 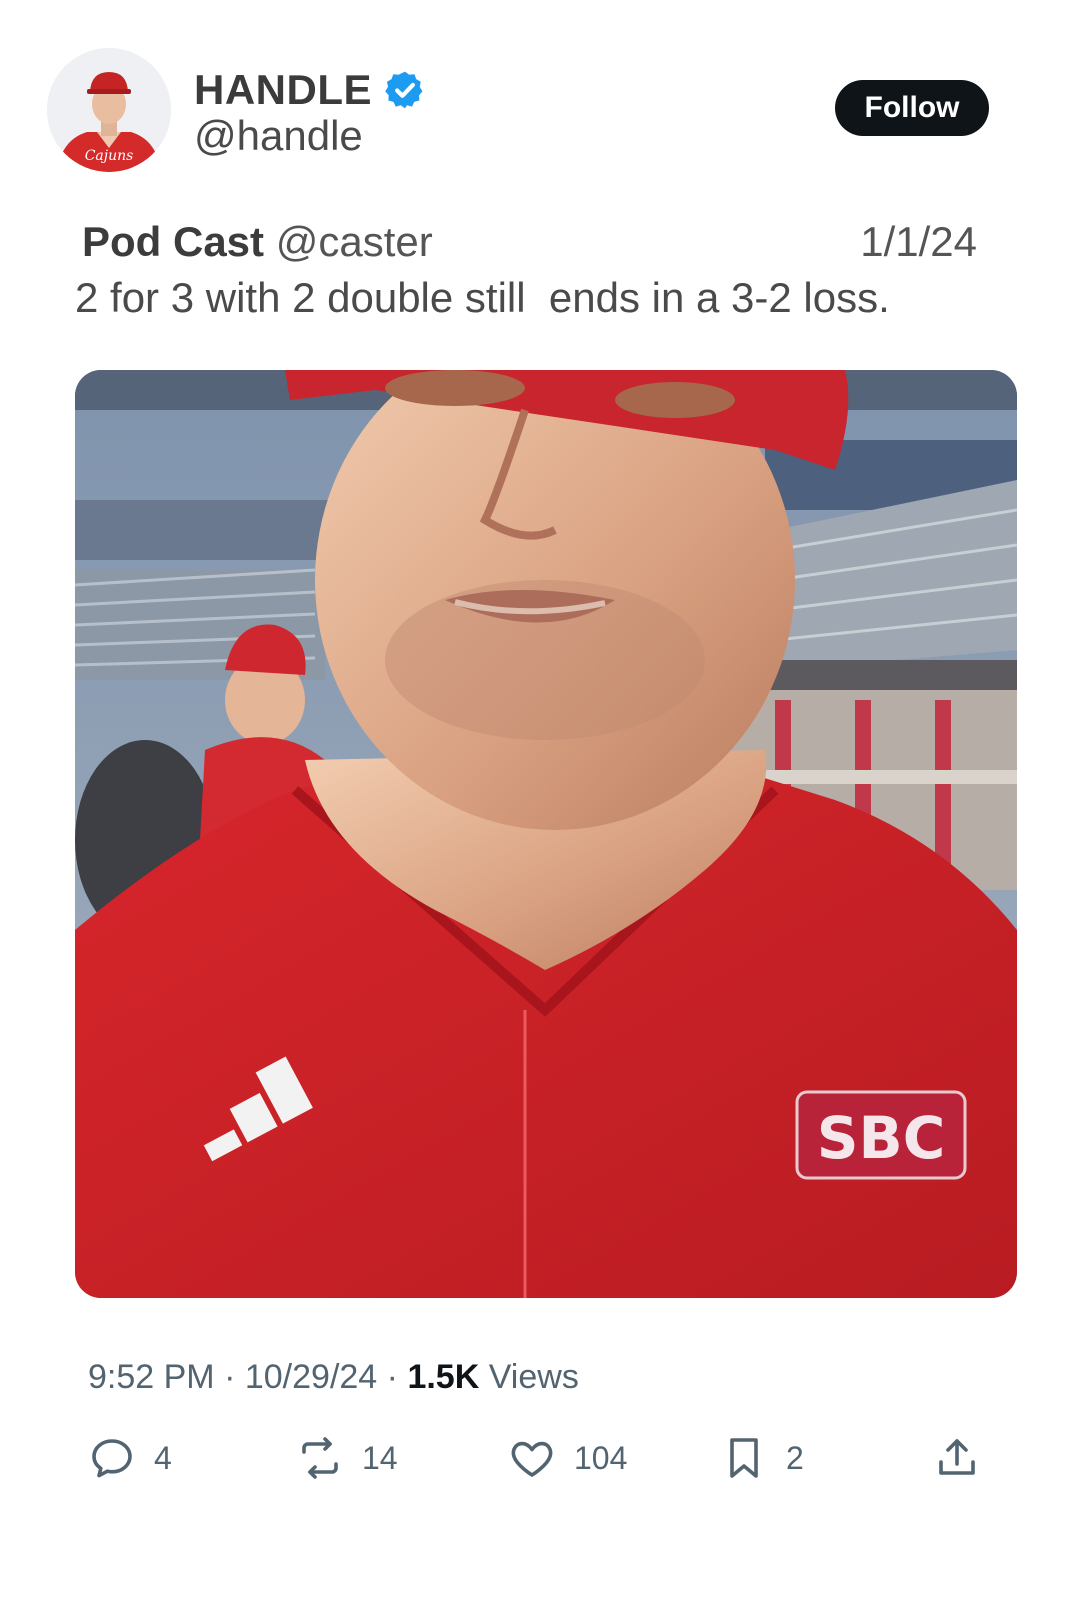 I want to click on like-button: 104, so click(x=567, y=1458).